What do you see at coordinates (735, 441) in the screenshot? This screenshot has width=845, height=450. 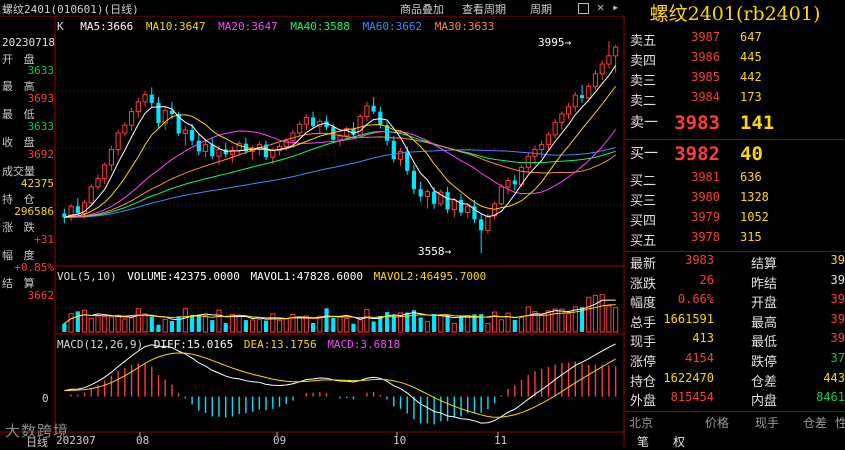 I see `panel-tabs: 笔 权` at bounding box center [735, 441].